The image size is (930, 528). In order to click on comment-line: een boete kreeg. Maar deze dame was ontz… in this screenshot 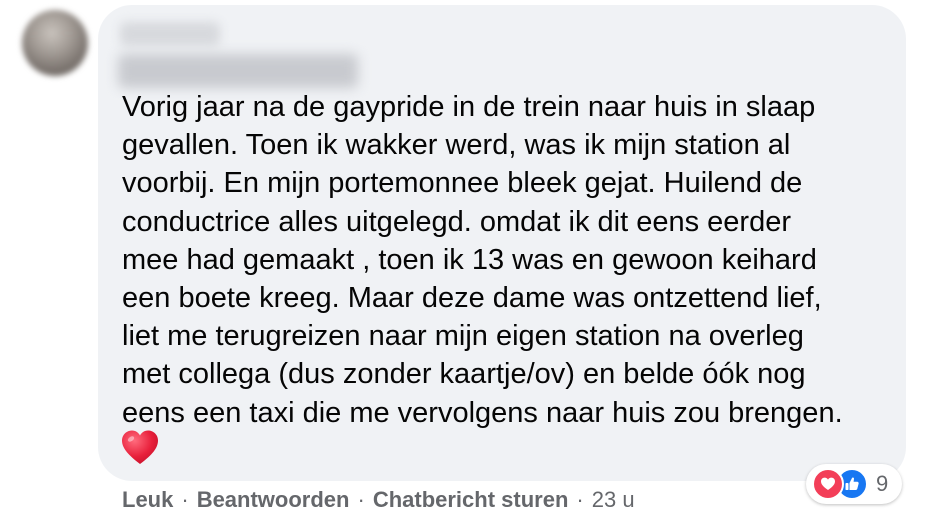, I will do `click(472, 298)`.